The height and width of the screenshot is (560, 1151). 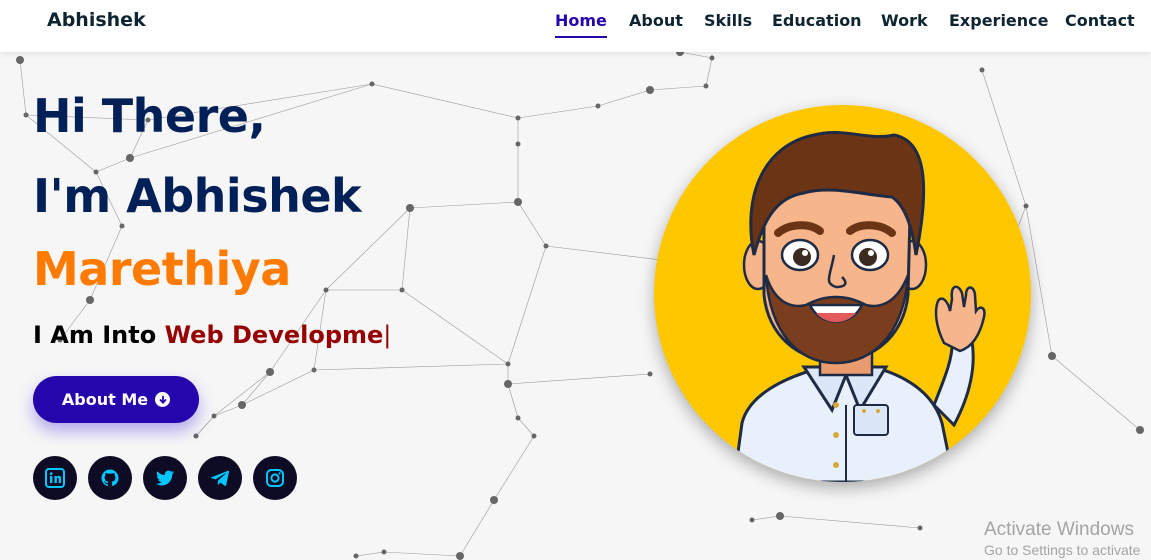 I want to click on nav-contact-link: Contact, so click(x=1100, y=23).